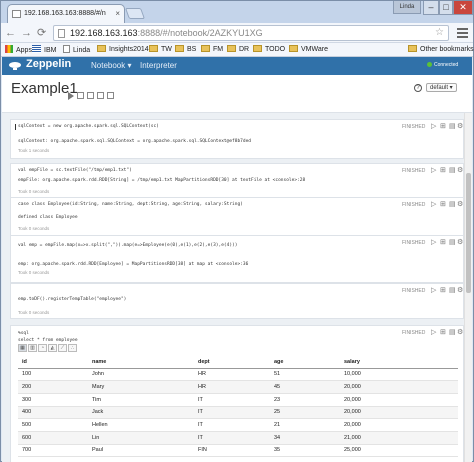  Describe the element at coordinates (305, 400) in the screenshot. I see `table-cell: 23` at that location.